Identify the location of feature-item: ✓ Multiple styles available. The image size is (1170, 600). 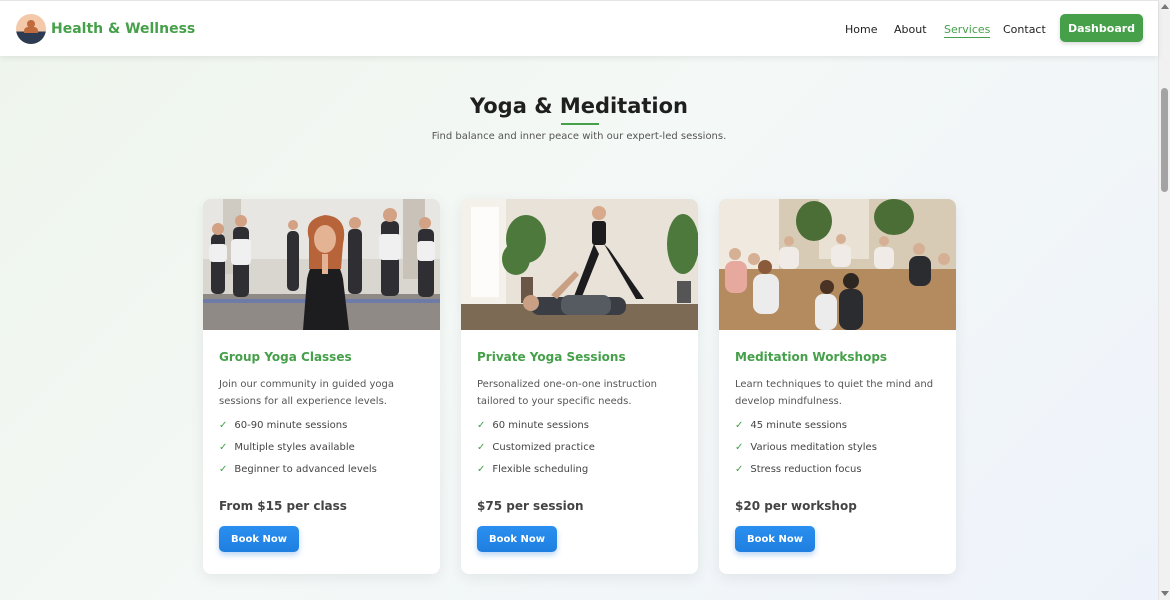
(287, 447).